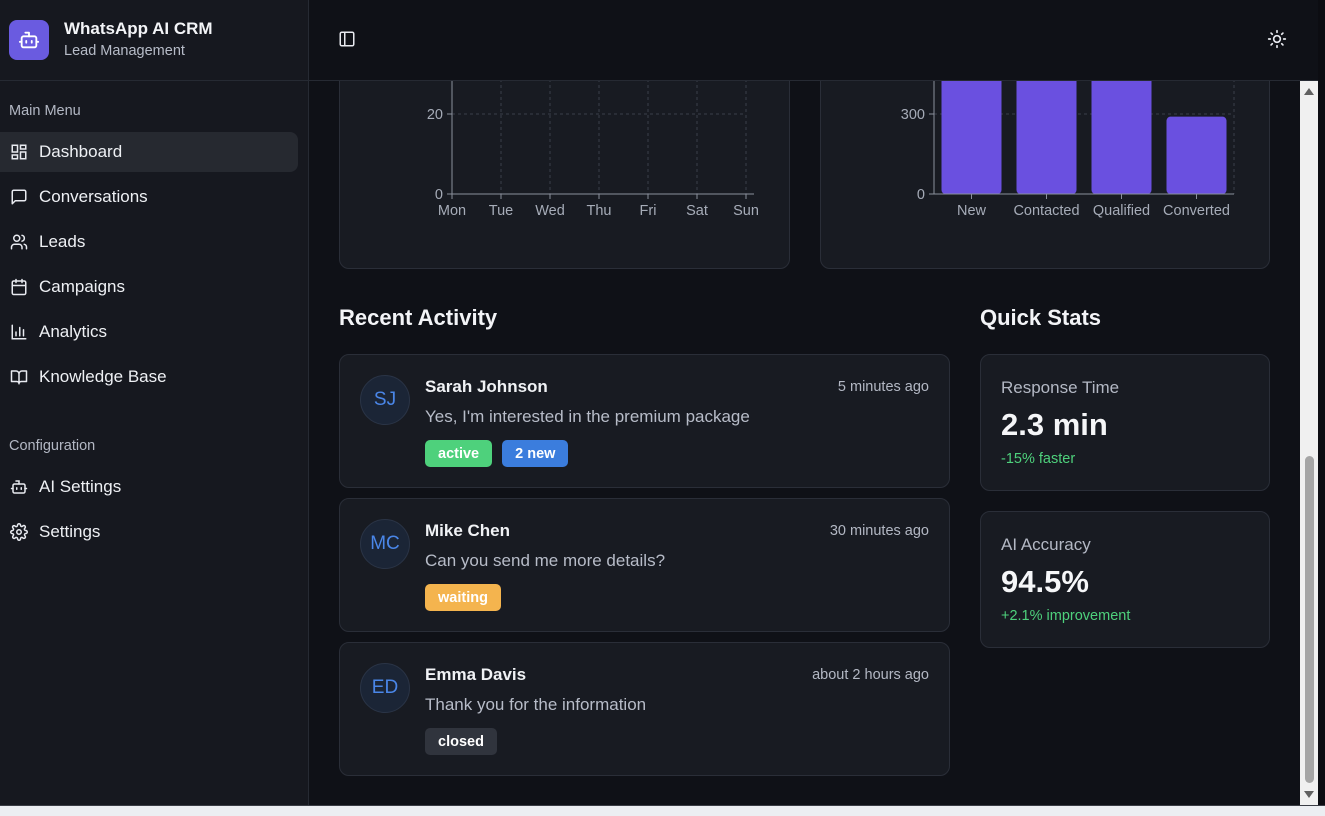  Describe the element at coordinates (461, 741) in the screenshot. I see `status-badge: closed` at that location.